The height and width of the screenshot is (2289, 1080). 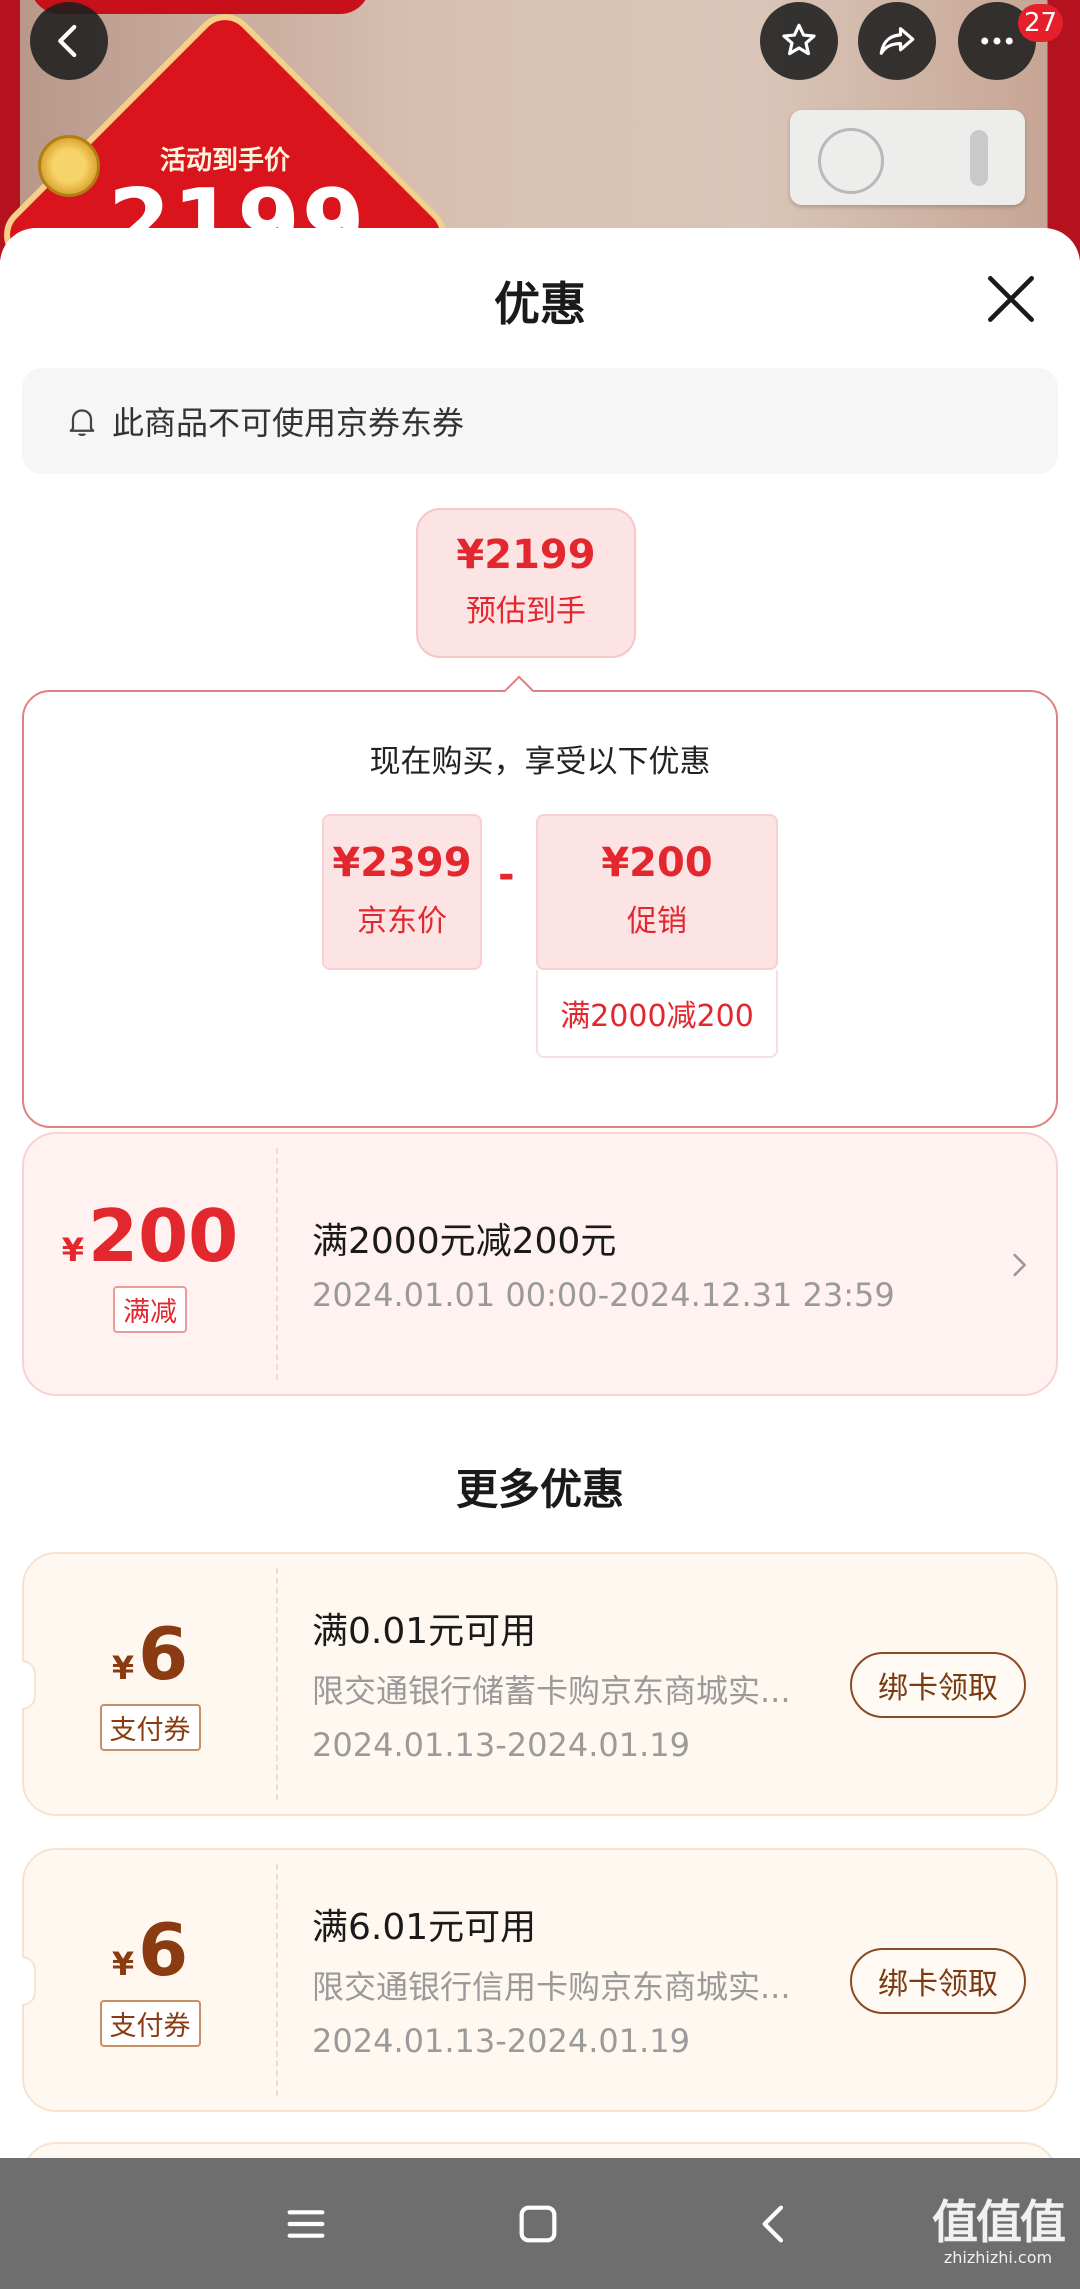 I want to click on watermark-logo-text: 值值值, so click(x=999, y=2222).